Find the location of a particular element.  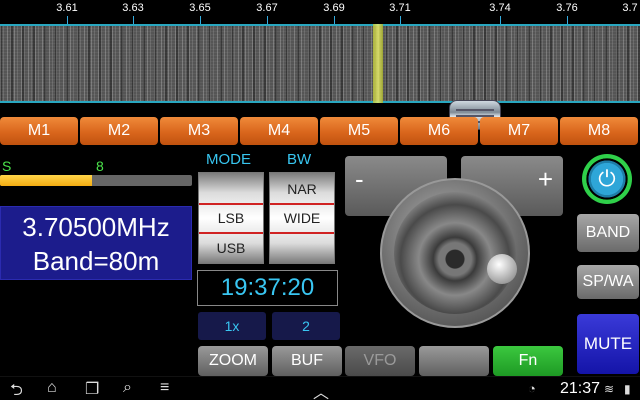

scale-tick-label: 3.7 is located at coordinates (630, 8).